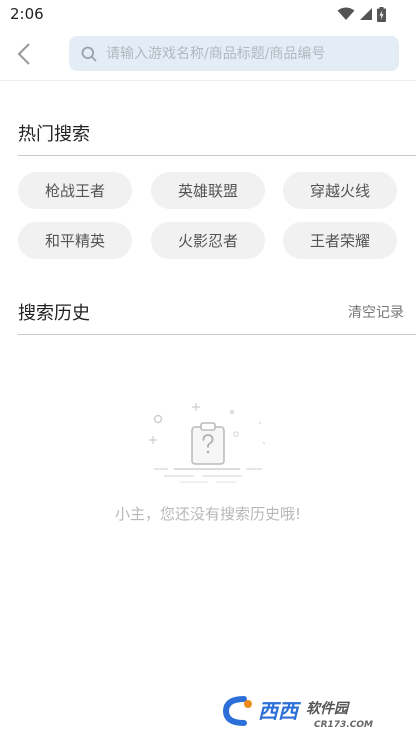 This screenshot has width=416, height=740. Describe the element at coordinates (54, 134) in the screenshot. I see `hot-search-title: 热门搜索` at that location.